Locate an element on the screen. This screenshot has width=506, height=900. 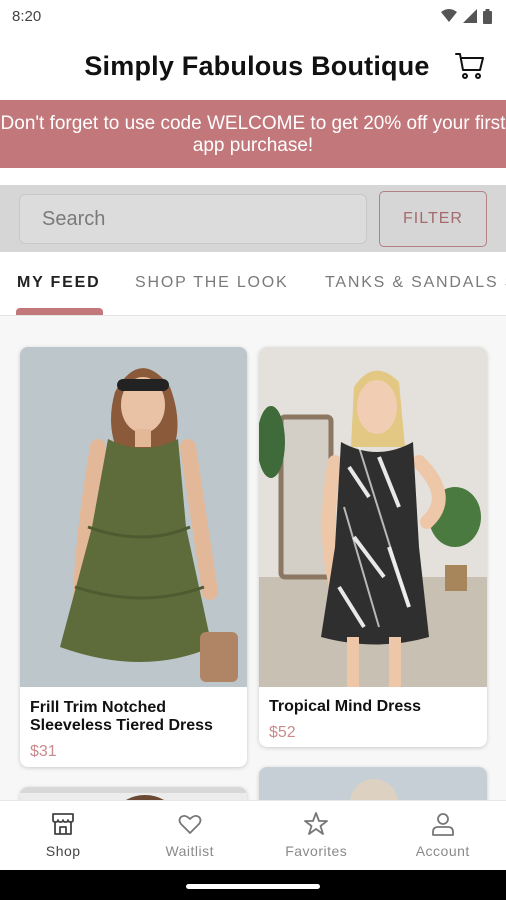
system-nav-bar is located at coordinates (253, 885).